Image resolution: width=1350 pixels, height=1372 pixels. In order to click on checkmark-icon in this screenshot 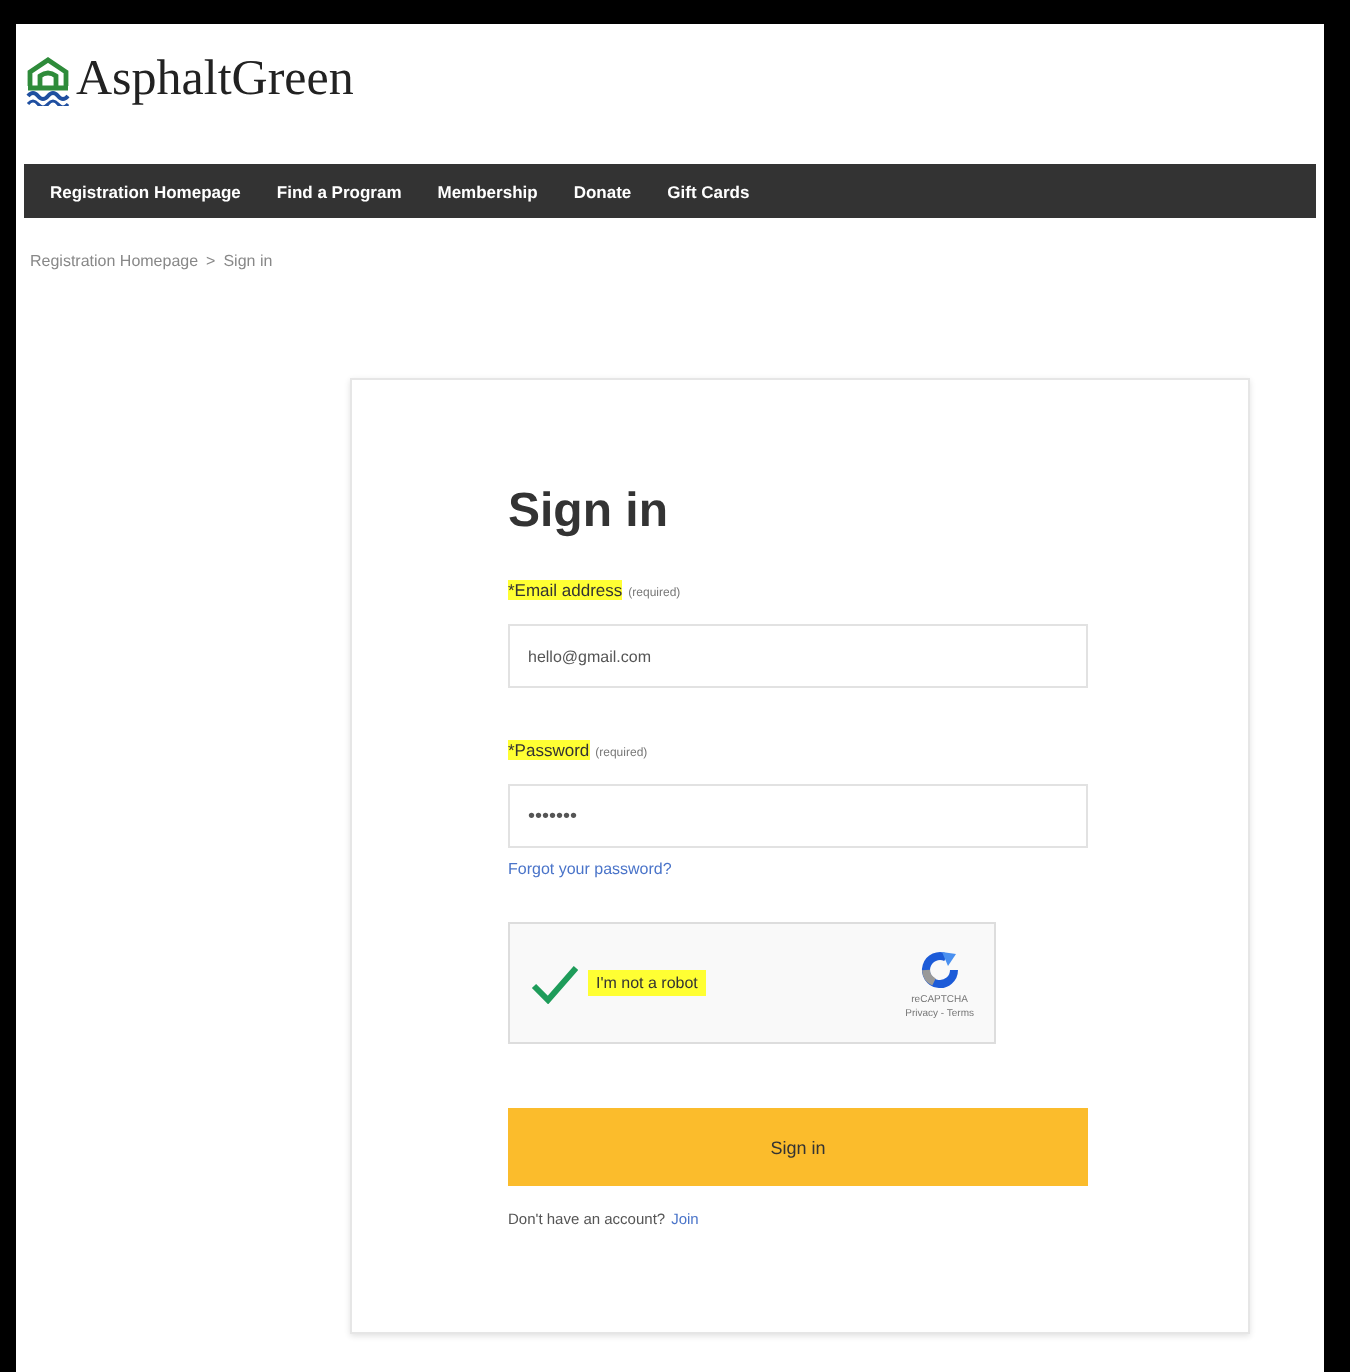, I will do `click(554, 983)`.